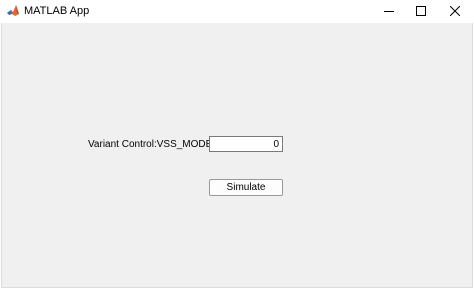 This screenshot has width=474, height=289. I want to click on simulate-button: Simulate, so click(246, 187).